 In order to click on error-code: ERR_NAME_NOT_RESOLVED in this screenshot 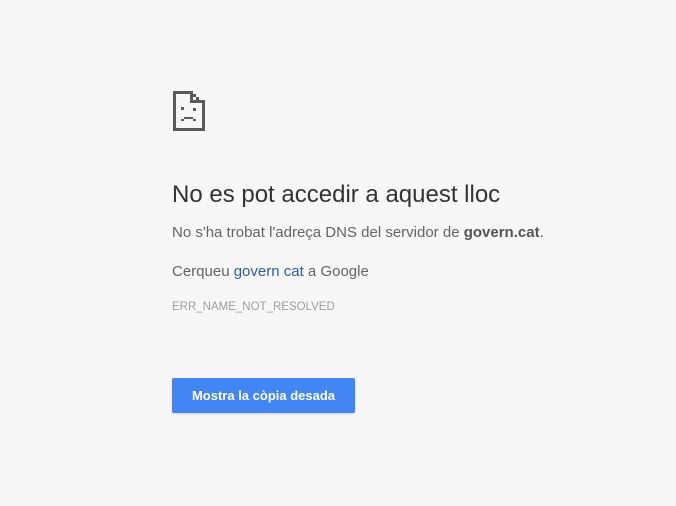, I will do `click(253, 307)`.